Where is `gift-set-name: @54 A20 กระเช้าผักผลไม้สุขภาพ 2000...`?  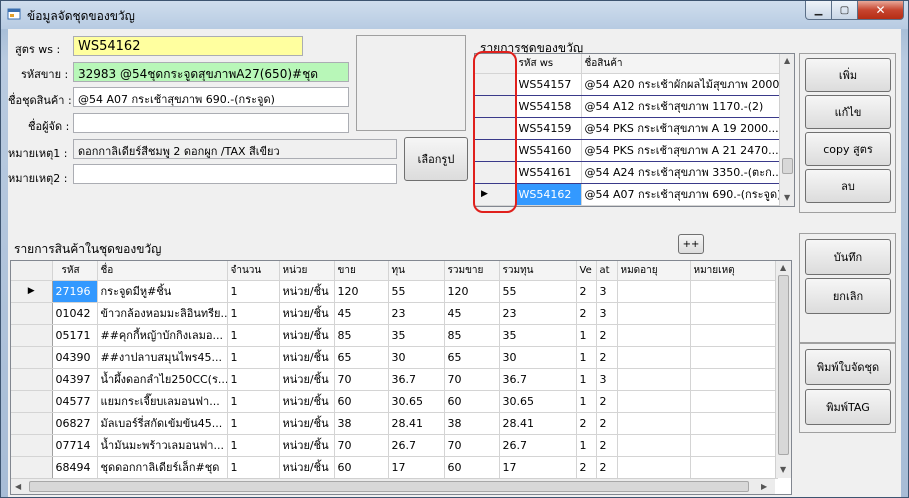 gift-set-name: @54 A20 กระเช้าผักผลไม้สุขภาพ 2000... is located at coordinates (681, 84).